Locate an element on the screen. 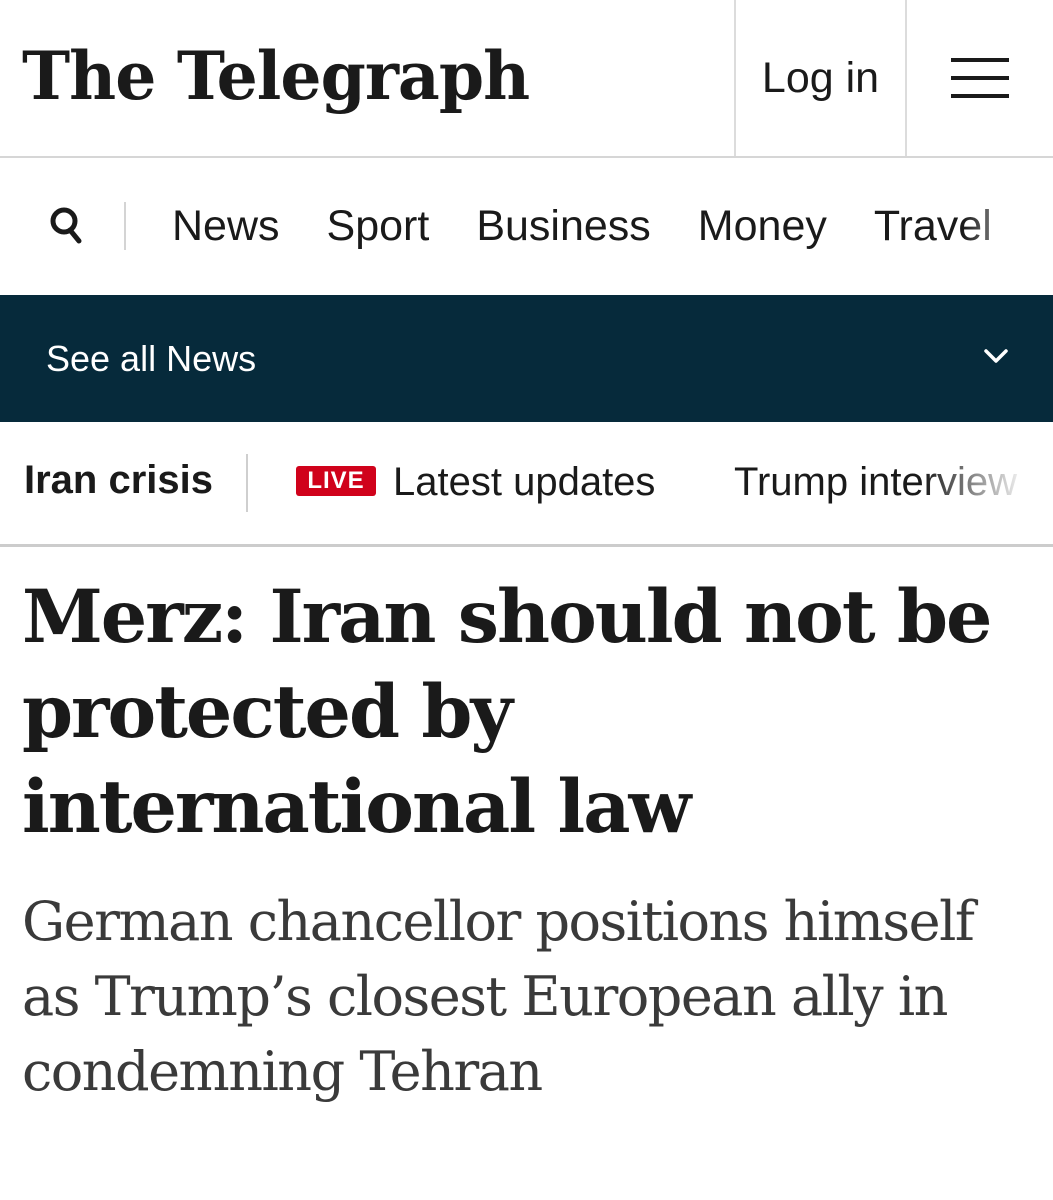  masthead: The Telegraph Log in is located at coordinates (526, 79).